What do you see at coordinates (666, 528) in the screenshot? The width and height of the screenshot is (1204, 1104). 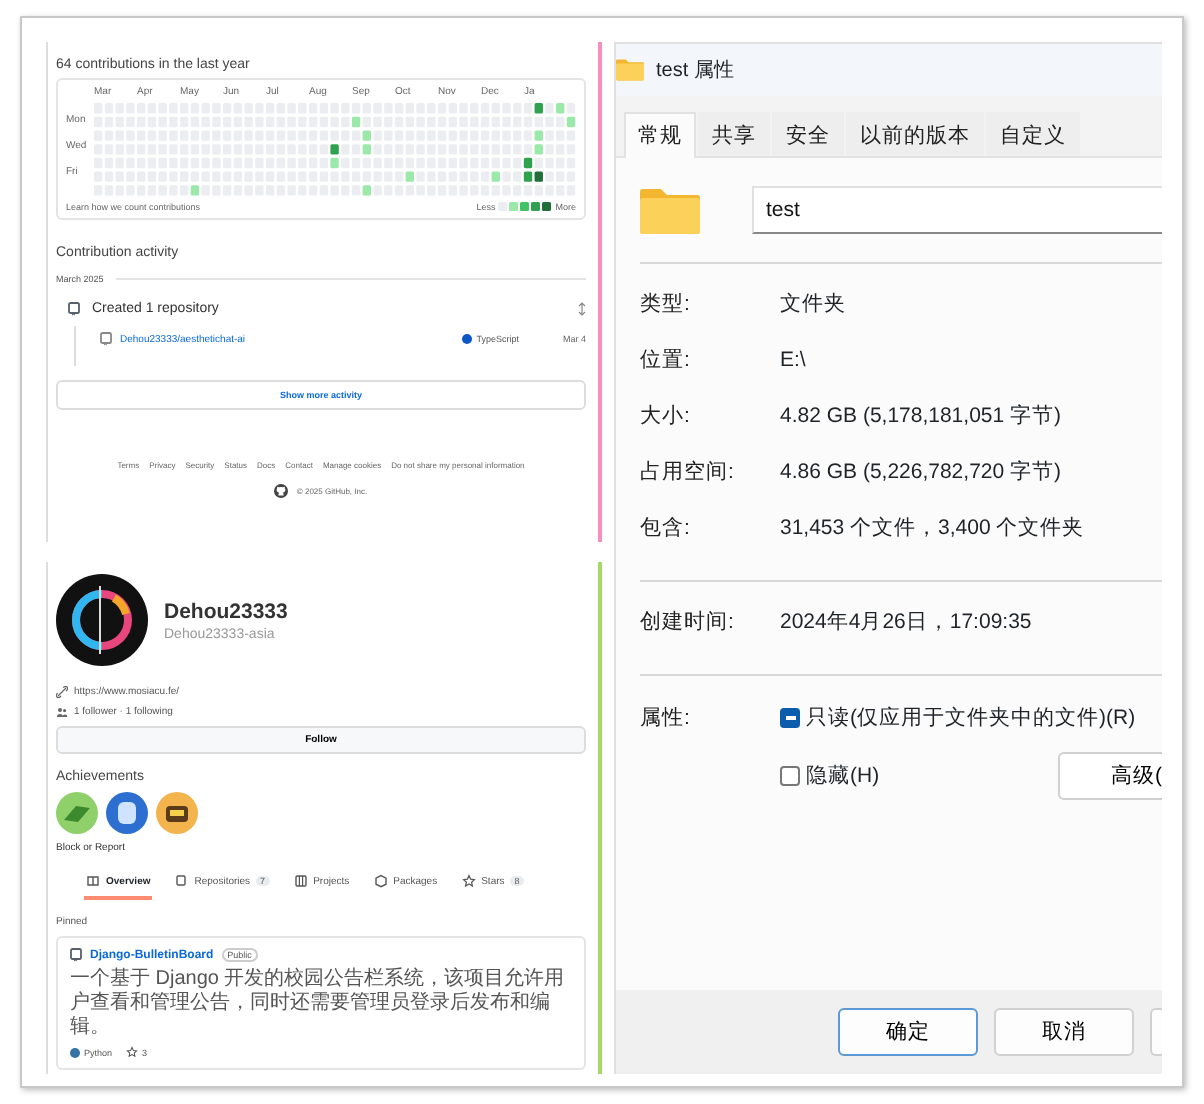 I see `property-label: 包含:` at bounding box center [666, 528].